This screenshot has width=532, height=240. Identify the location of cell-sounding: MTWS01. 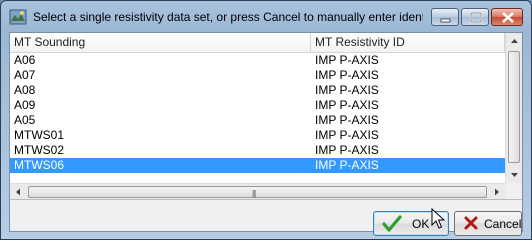
(39, 135).